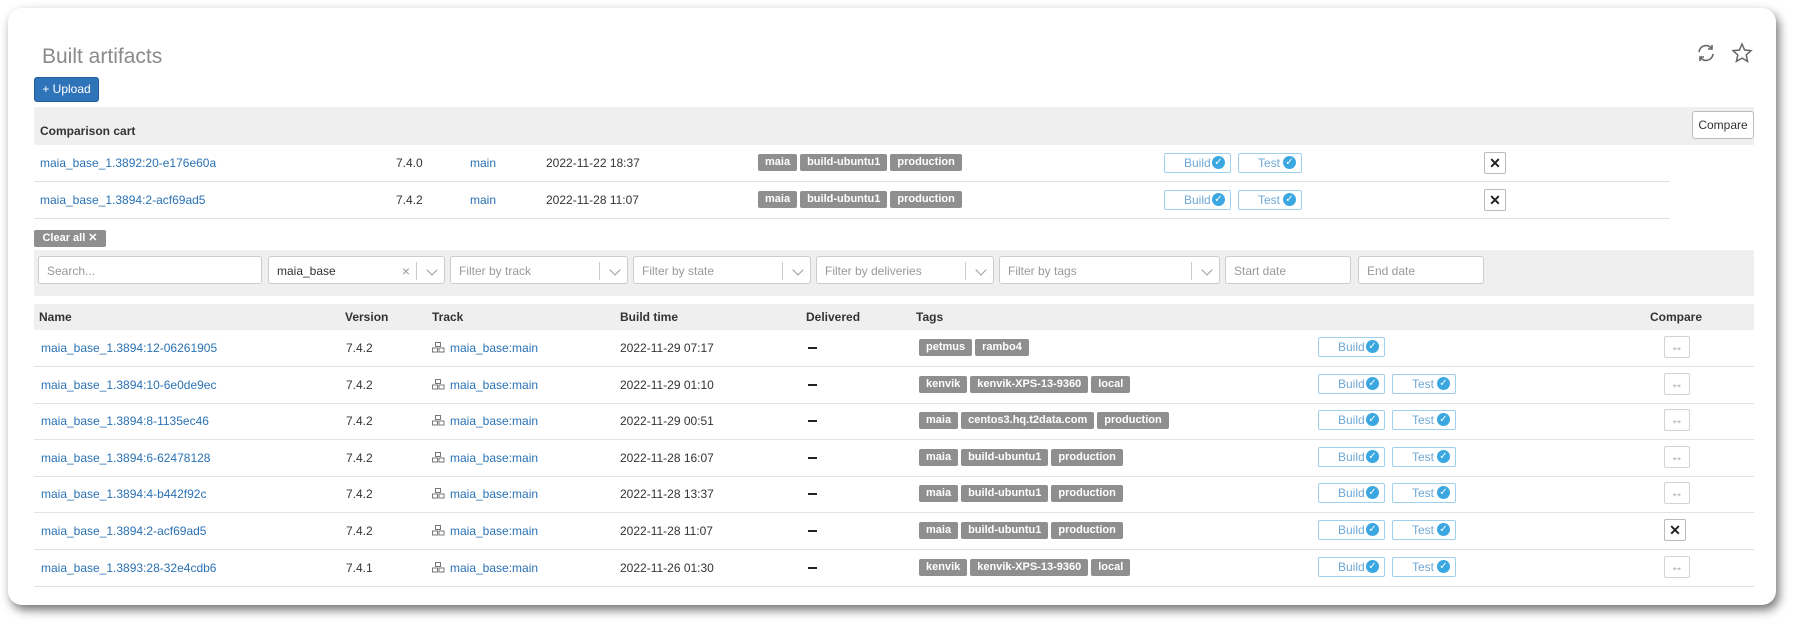 Image resolution: width=1800 pixels, height=629 pixels. I want to click on artifact-name-link: maia_base_1.3894:6-62478128, so click(125, 458).